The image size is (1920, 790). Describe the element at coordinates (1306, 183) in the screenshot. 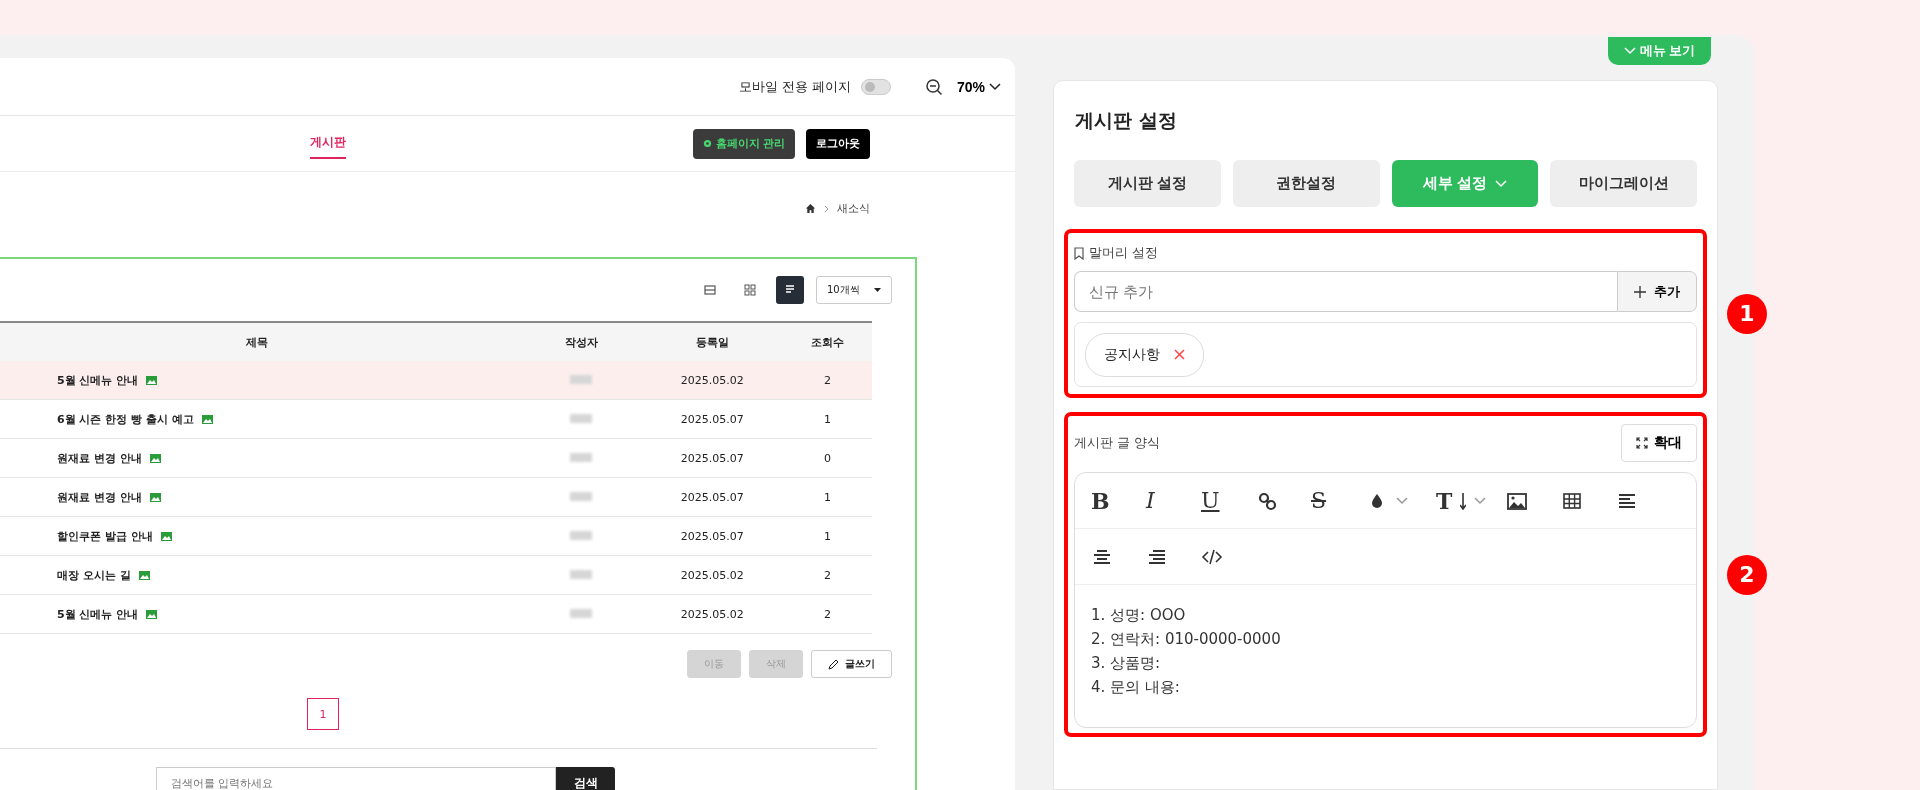

I see `settings-tab: 권한설정` at that location.